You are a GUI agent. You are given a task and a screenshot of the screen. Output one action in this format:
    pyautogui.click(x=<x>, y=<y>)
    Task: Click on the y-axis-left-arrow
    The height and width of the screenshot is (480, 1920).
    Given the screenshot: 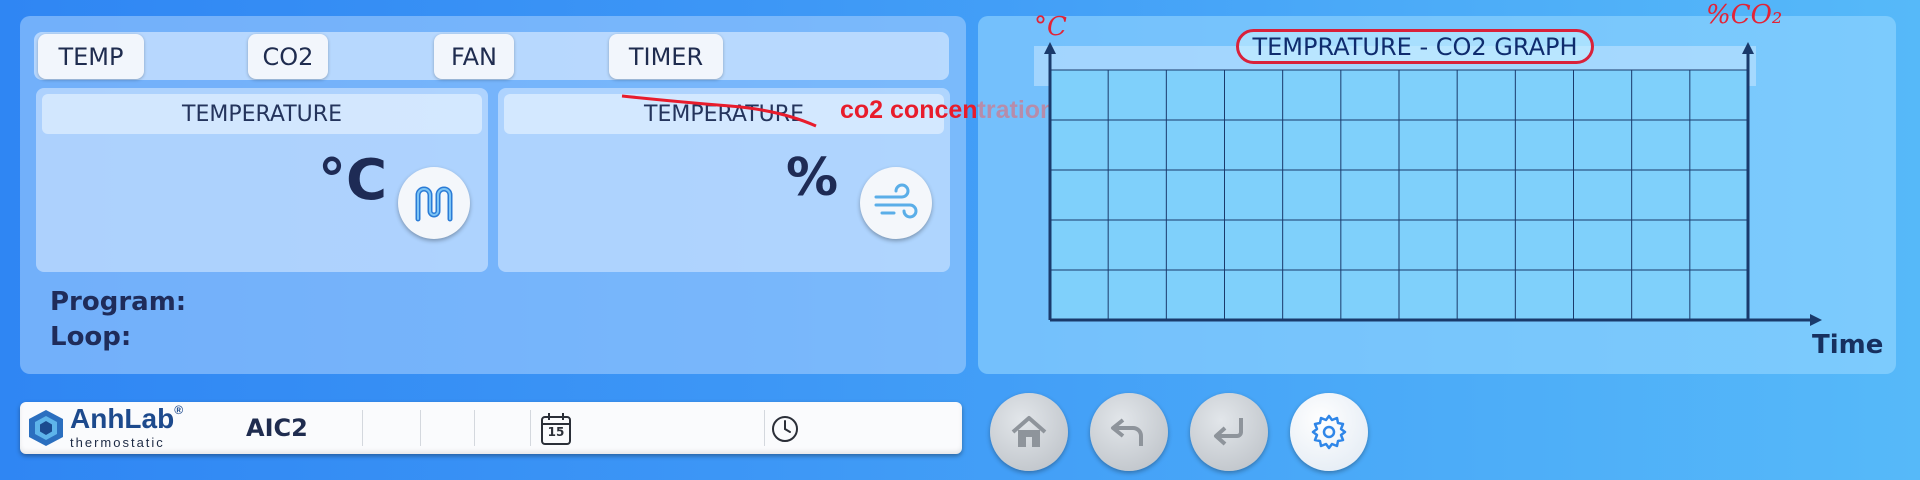 What is the action you would take?
    pyautogui.click(x=1050, y=48)
    